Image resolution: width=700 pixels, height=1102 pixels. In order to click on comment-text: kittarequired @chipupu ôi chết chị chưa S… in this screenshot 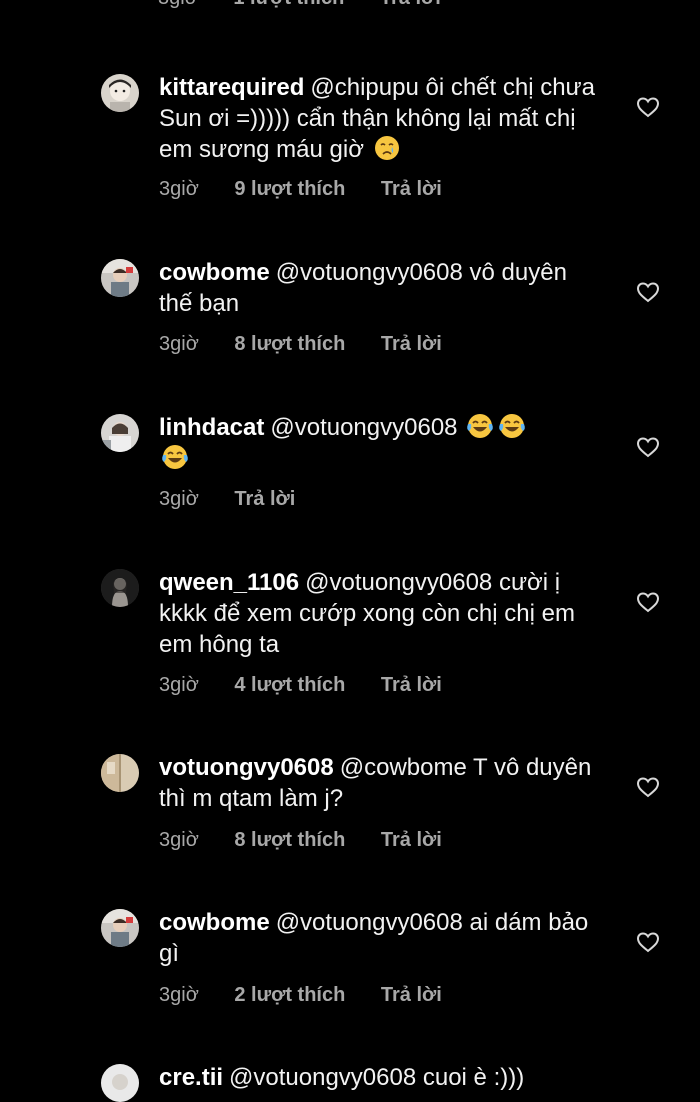, I will do `click(379, 118)`.